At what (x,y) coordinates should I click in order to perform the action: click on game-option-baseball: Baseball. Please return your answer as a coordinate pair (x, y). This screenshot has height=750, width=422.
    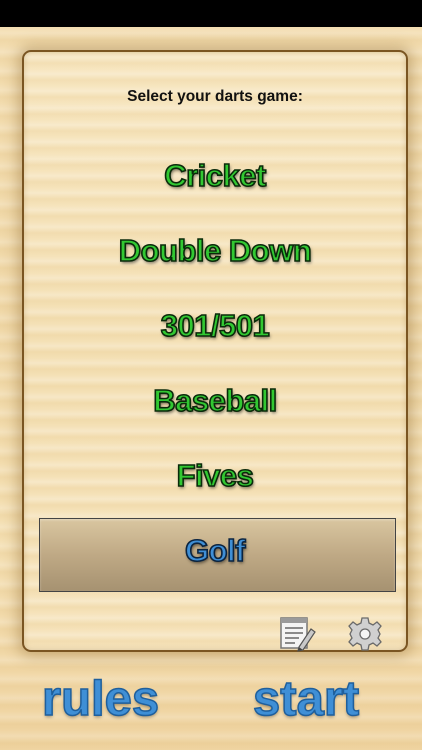
    Looking at the image, I should click on (215, 400).